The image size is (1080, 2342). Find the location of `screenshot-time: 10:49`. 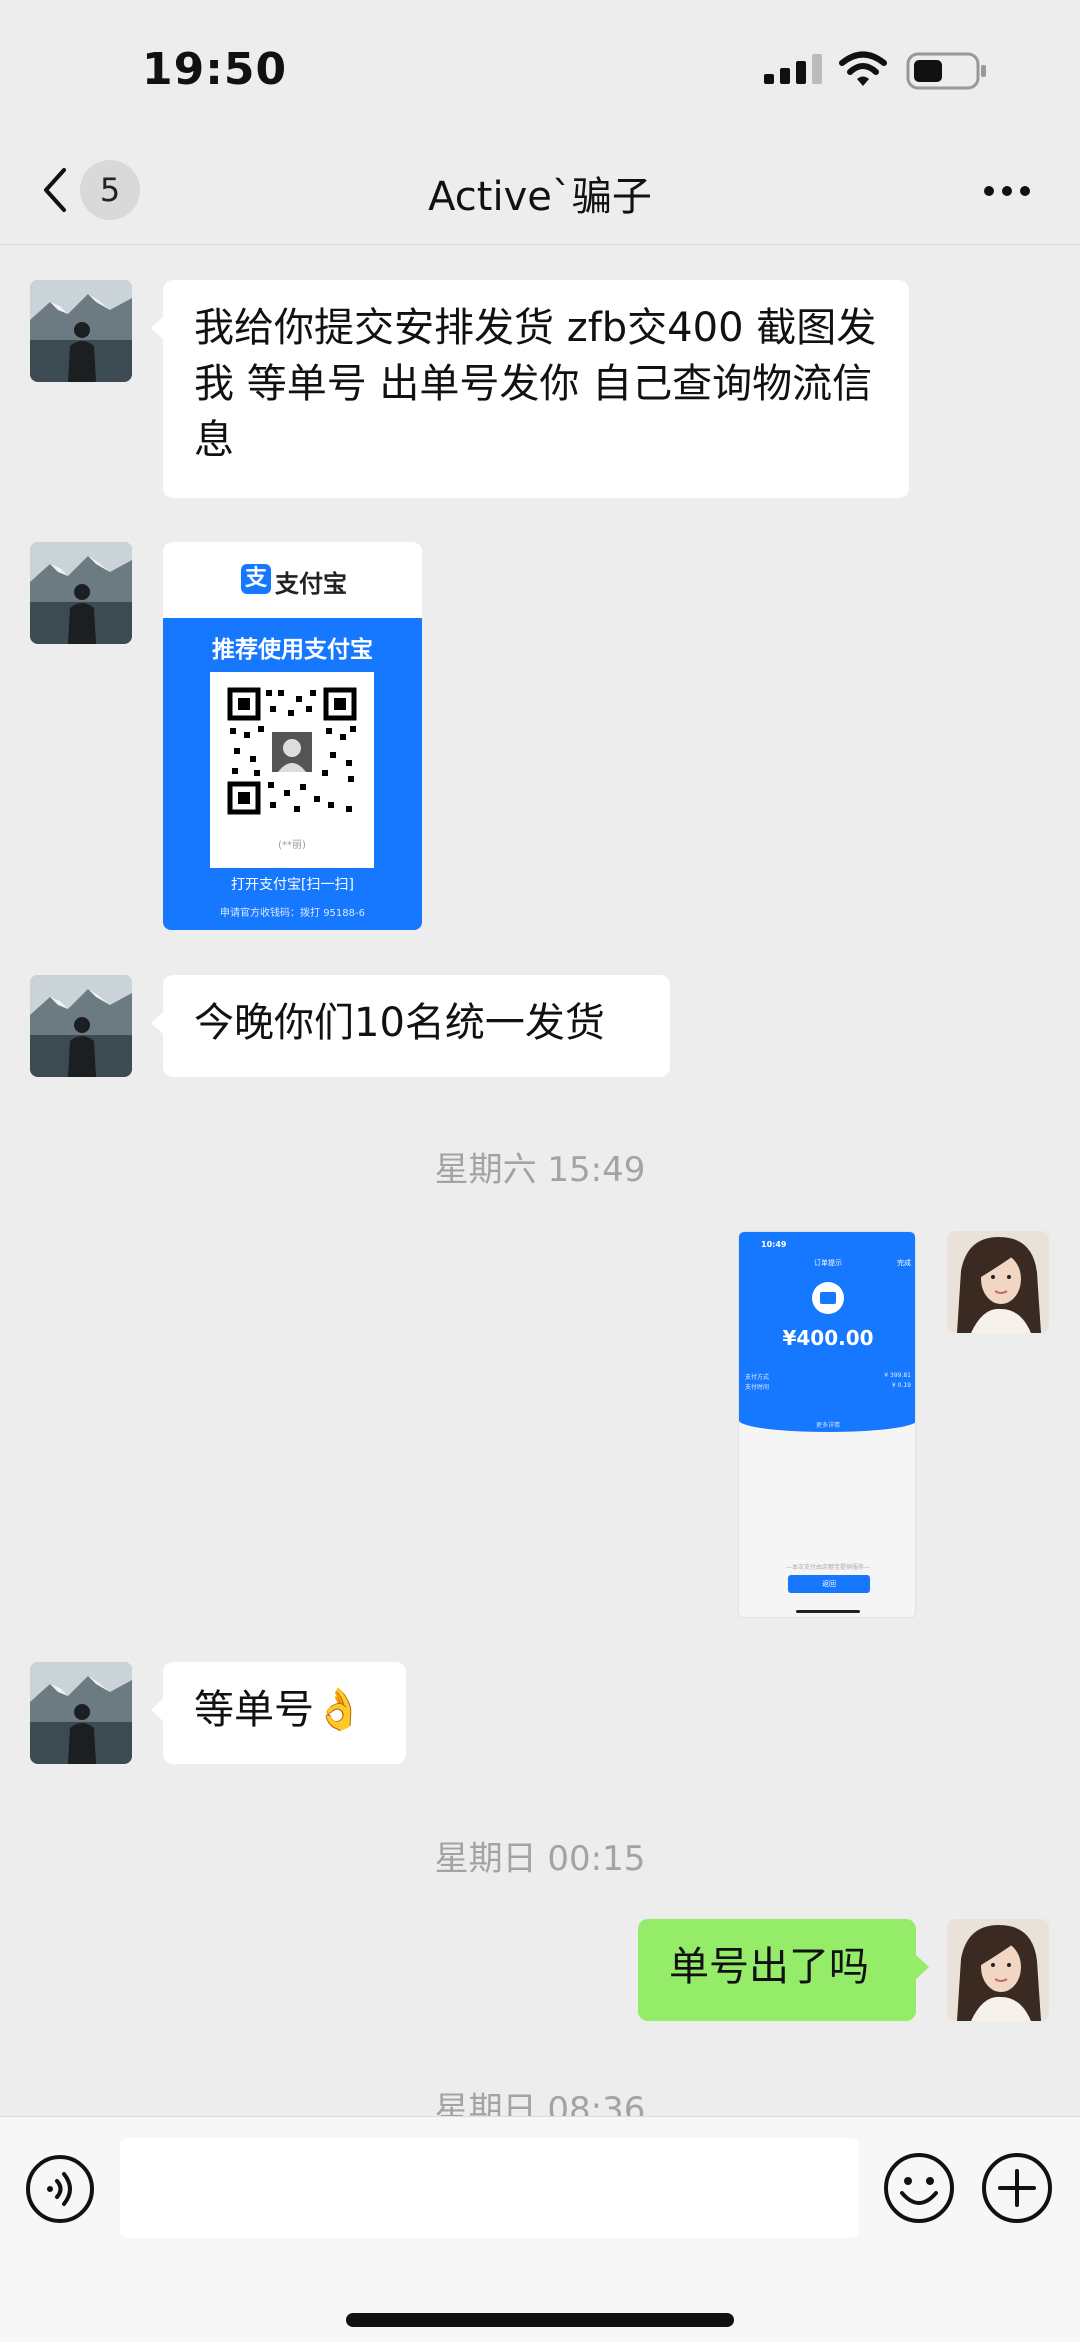

screenshot-time: 10:49 is located at coordinates (774, 1244).